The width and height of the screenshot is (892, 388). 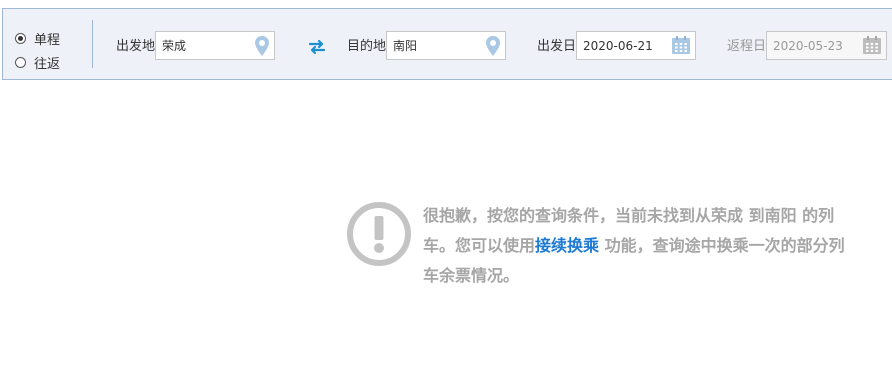 What do you see at coordinates (367, 46) in the screenshot?
I see `to-label: 目的地` at bounding box center [367, 46].